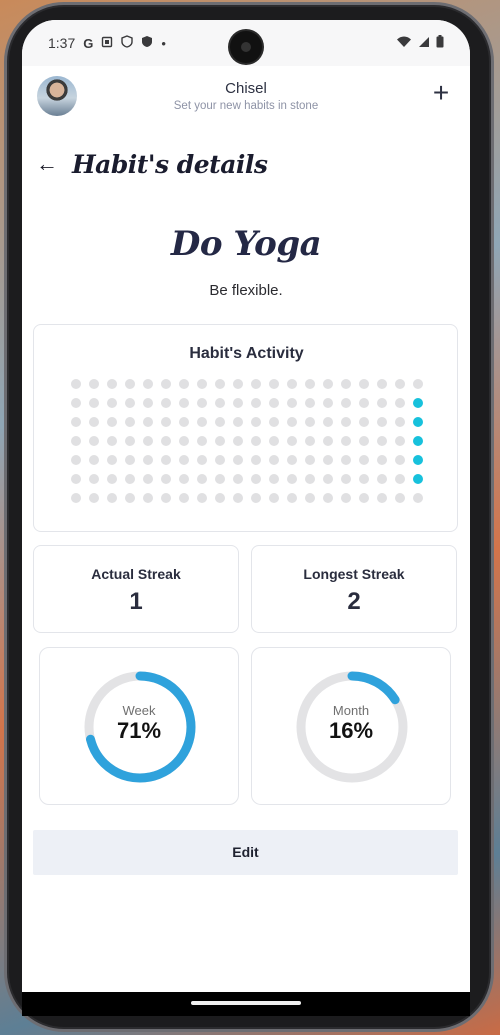 The height and width of the screenshot is (1035, 500). I want to click on google-g-icon: G, so click(88, 43).